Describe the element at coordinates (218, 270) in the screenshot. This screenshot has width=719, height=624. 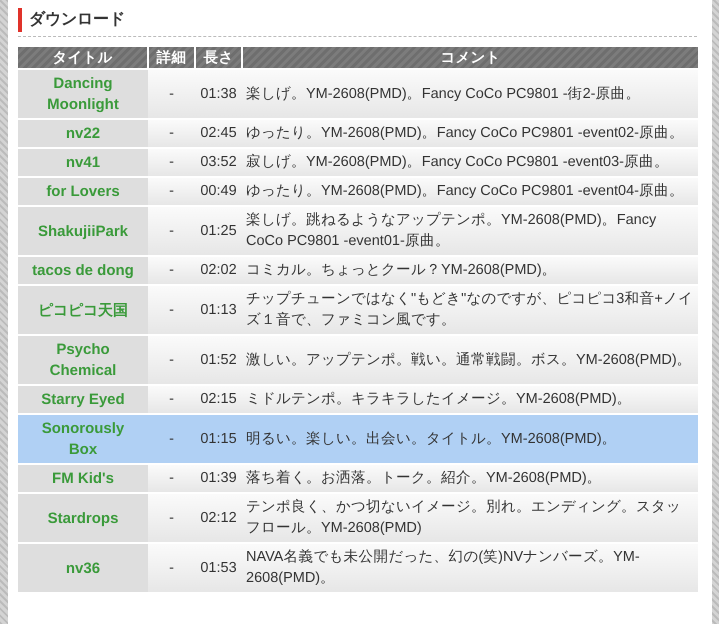
I see `length-cell: 02:02` at that location.